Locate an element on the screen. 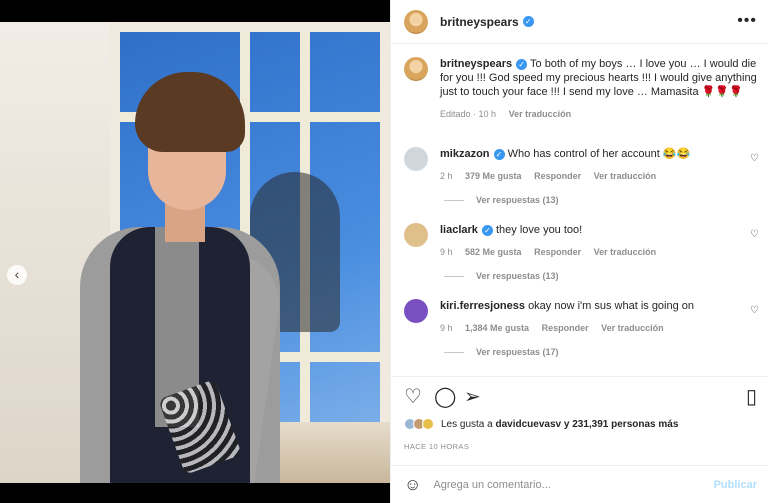 This screenshot has height=503, width=768. publish-button: Publicar is located at coordinates (735, 485).